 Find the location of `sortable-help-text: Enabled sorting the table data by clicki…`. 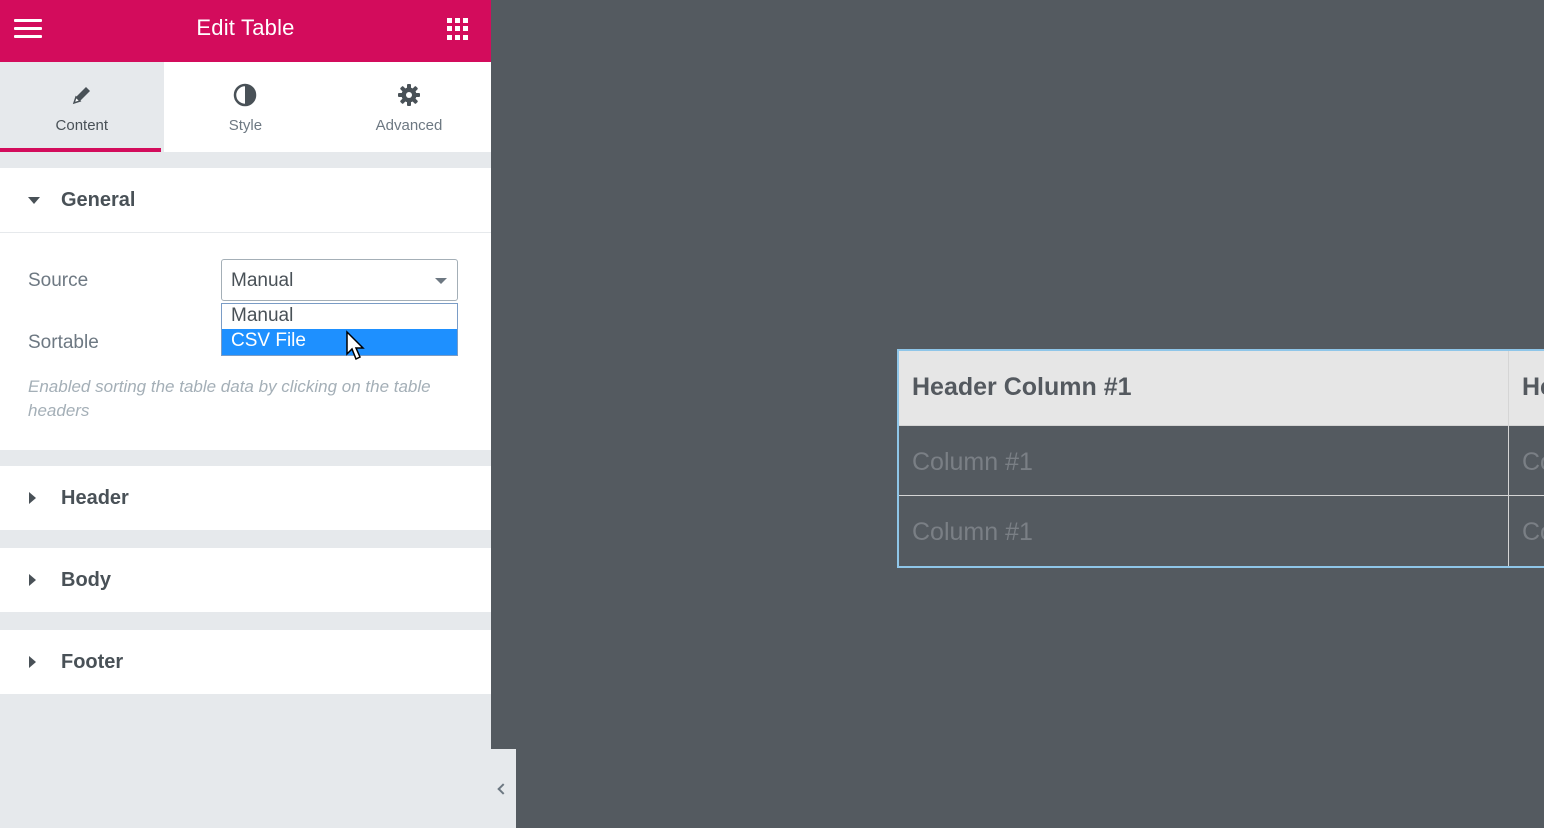

sortable-help-text: Enabled sorting the table data by clicki… is located at coordinates (229, 398).